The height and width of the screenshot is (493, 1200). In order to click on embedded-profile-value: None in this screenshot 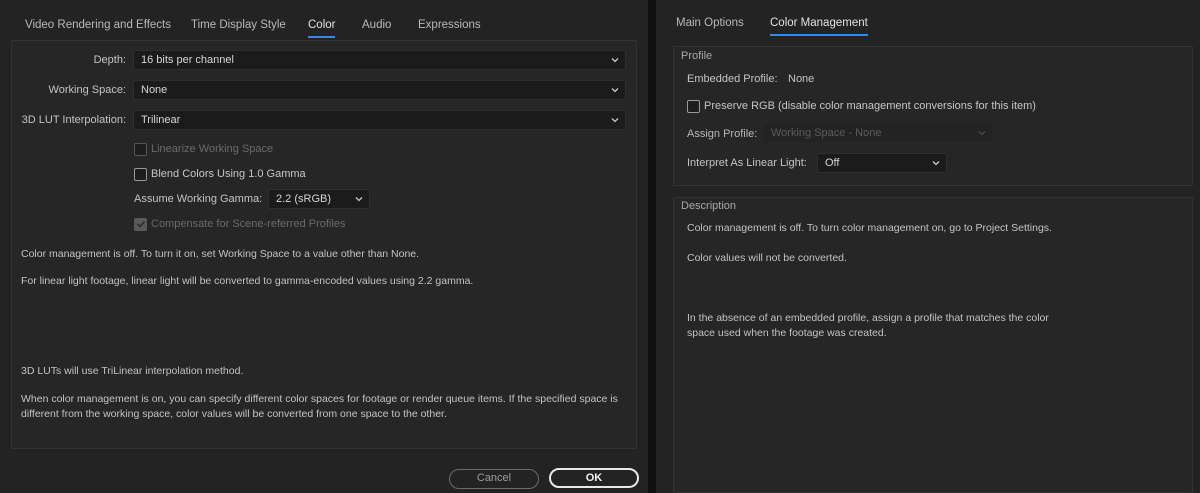, I will do `click(801, 79)`.